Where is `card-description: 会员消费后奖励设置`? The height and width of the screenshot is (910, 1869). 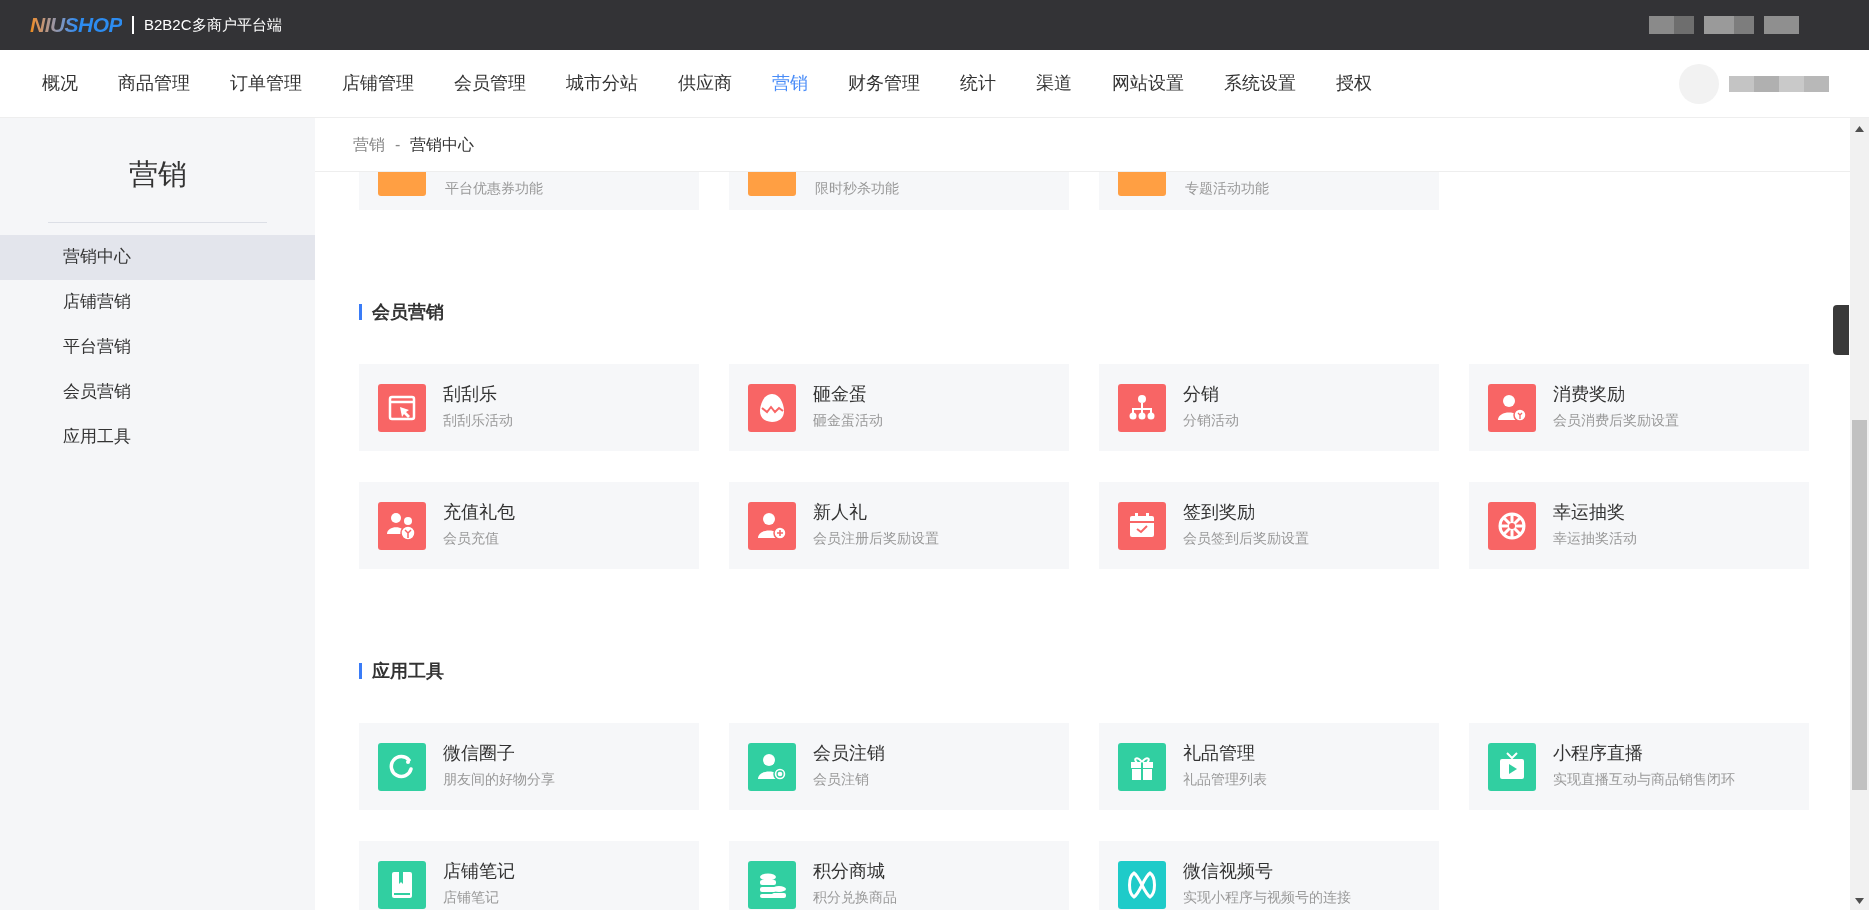
card-description: 会员消费后奖励设置 is located at coordinates (1616, 420).